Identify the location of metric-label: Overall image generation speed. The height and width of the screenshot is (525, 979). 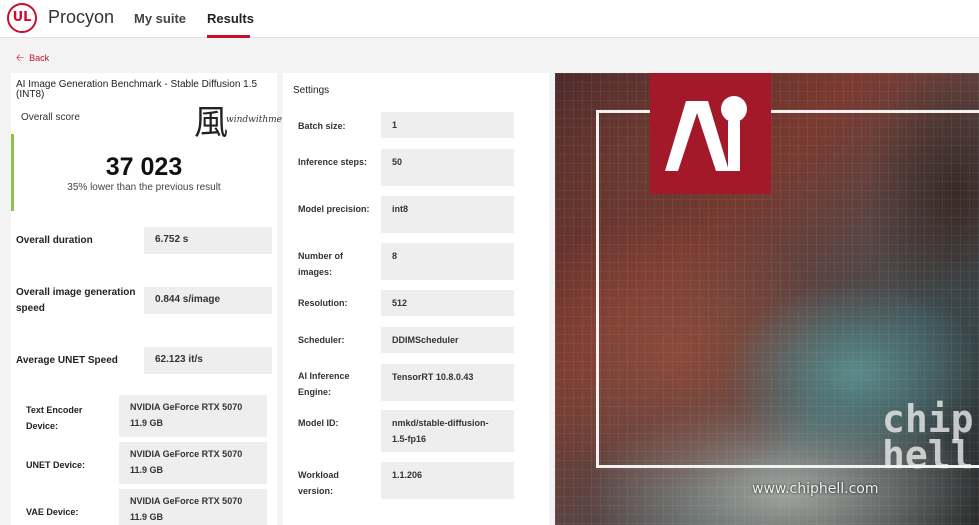
(76, 300).